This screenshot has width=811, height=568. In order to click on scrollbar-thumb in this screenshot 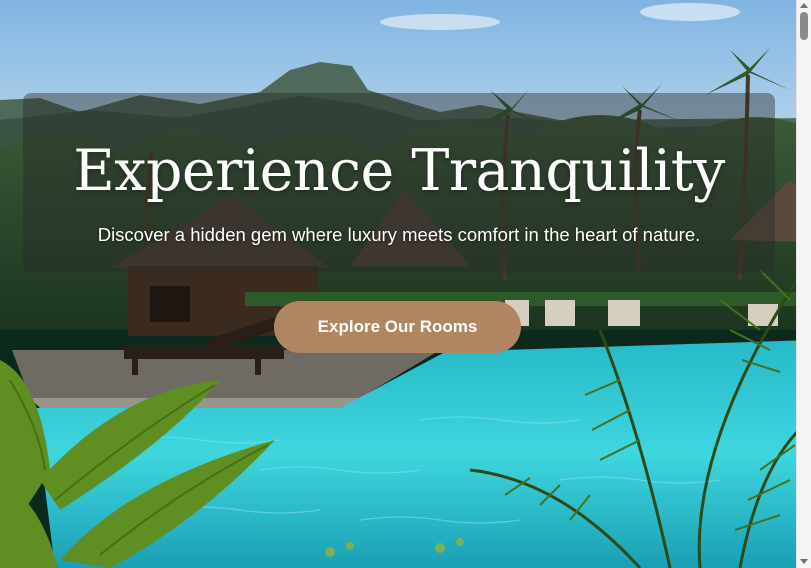, I will do `click(804, 26)`.